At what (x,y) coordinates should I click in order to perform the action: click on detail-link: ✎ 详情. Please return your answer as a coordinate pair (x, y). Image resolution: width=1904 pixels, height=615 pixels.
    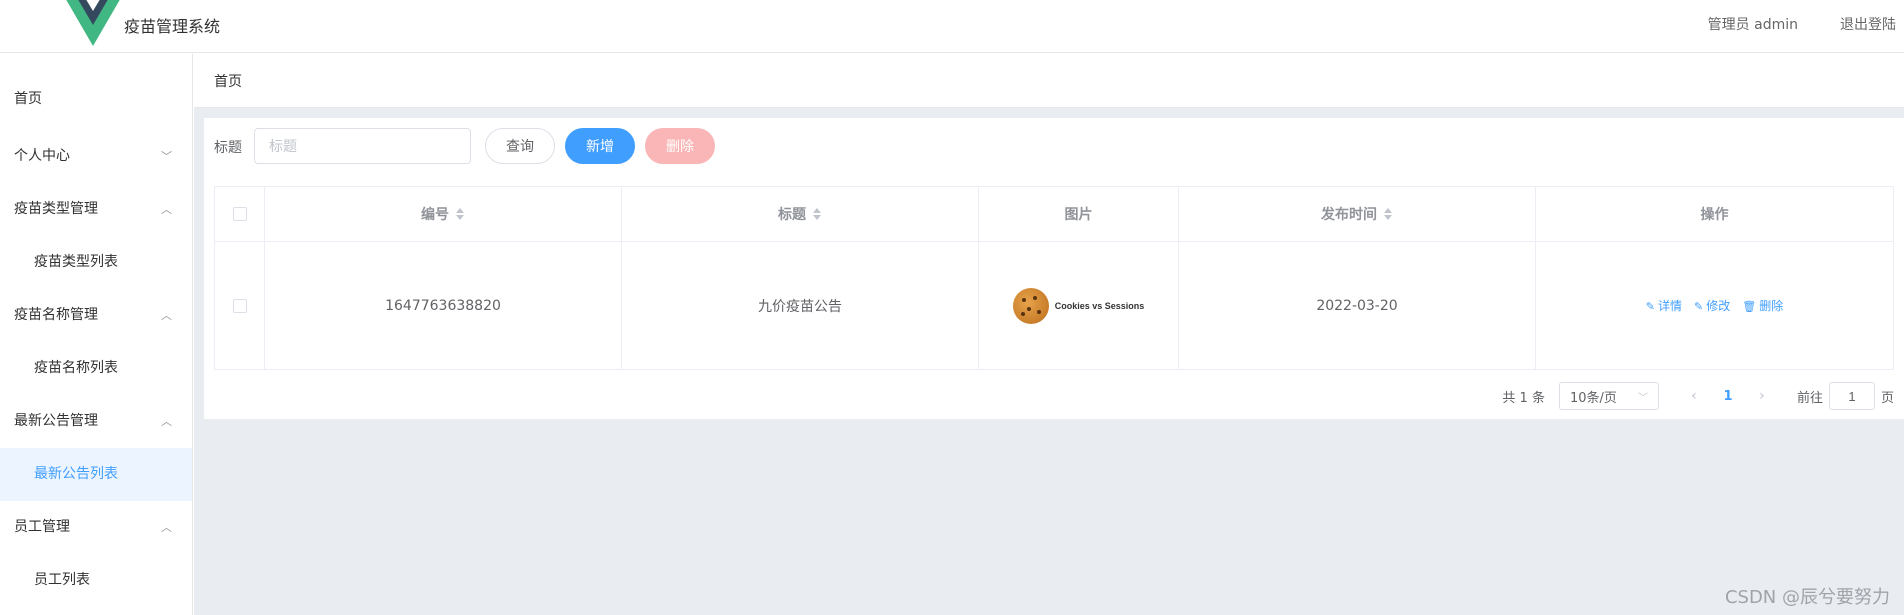
    Looking at the image, I should click on (1664, 305).